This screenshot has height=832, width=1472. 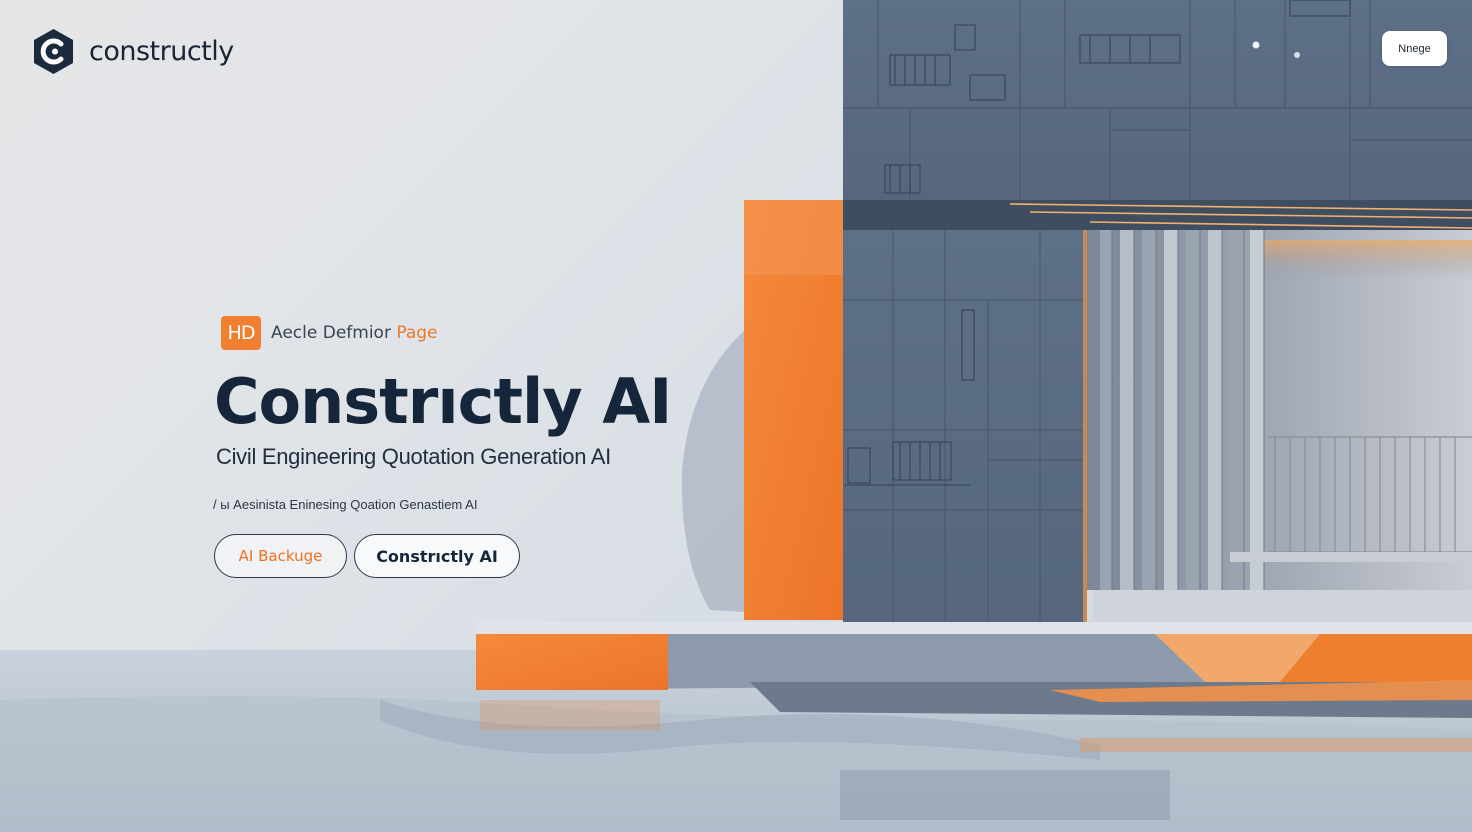 I want to click on top-nav-button: Nnege, so click(x=1414, y=48).